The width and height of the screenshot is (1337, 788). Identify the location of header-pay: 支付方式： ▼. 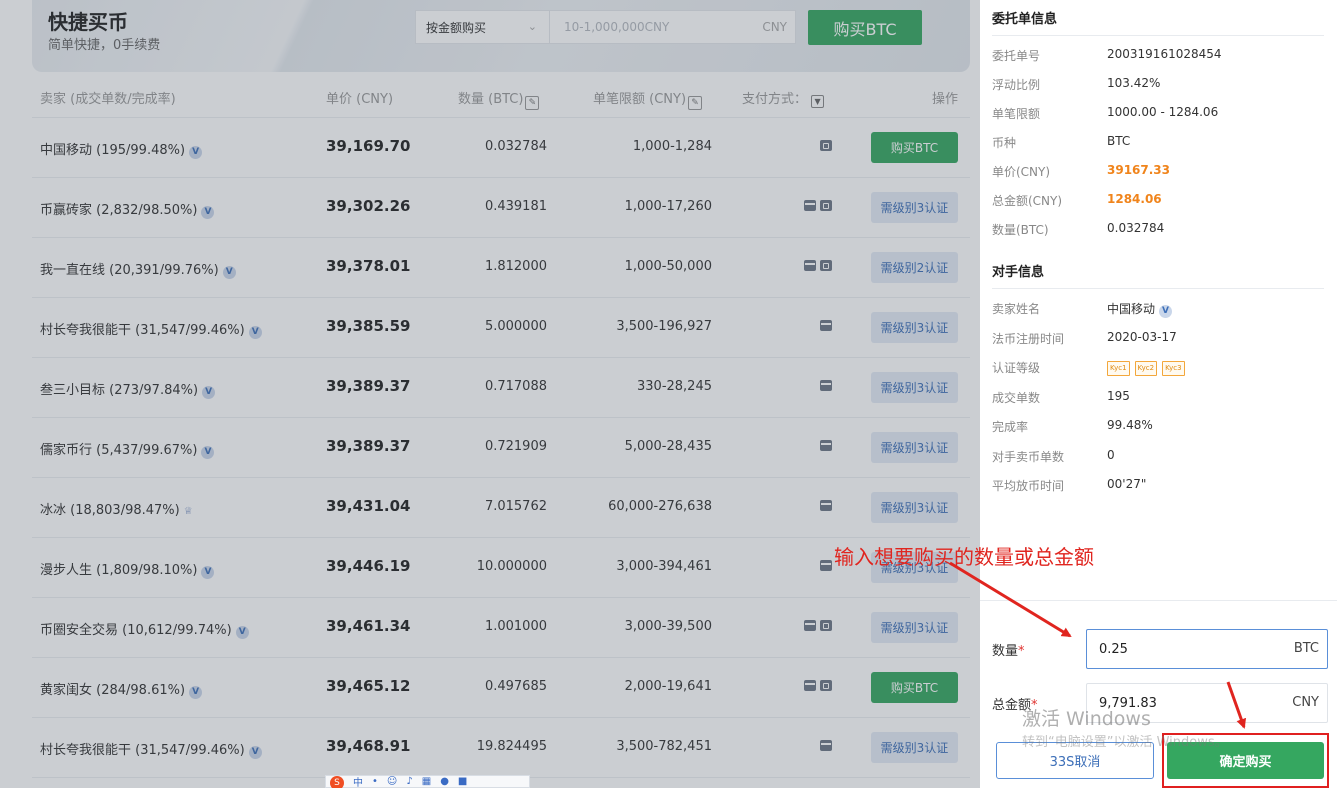
(783, 98).